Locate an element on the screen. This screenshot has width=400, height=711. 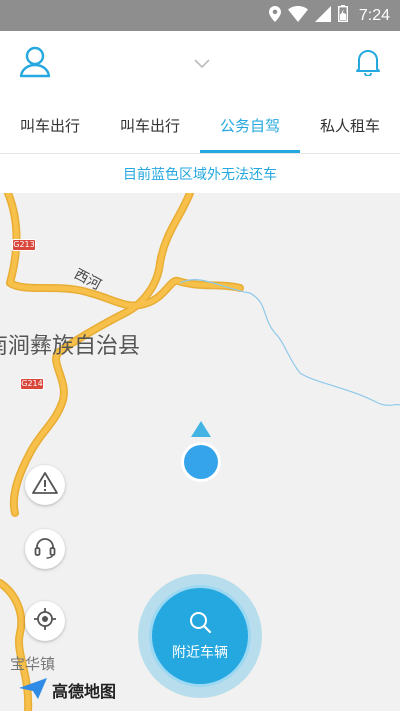
notification-button is located at coordinates (368, 64).